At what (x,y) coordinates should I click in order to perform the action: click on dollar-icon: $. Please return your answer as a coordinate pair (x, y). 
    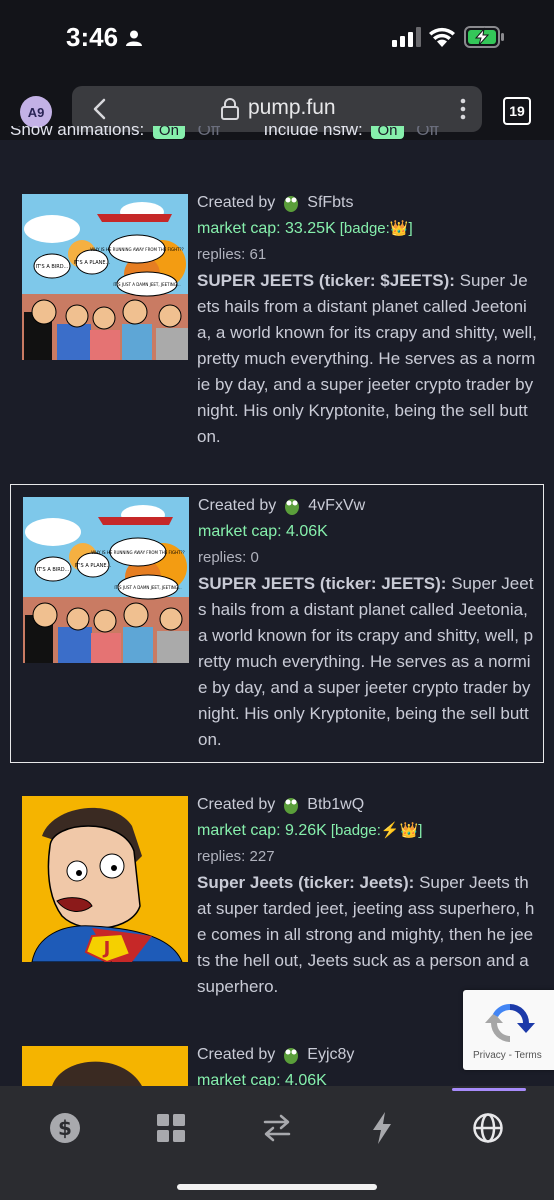
    Looking at the image, I should click on (65, 1128).